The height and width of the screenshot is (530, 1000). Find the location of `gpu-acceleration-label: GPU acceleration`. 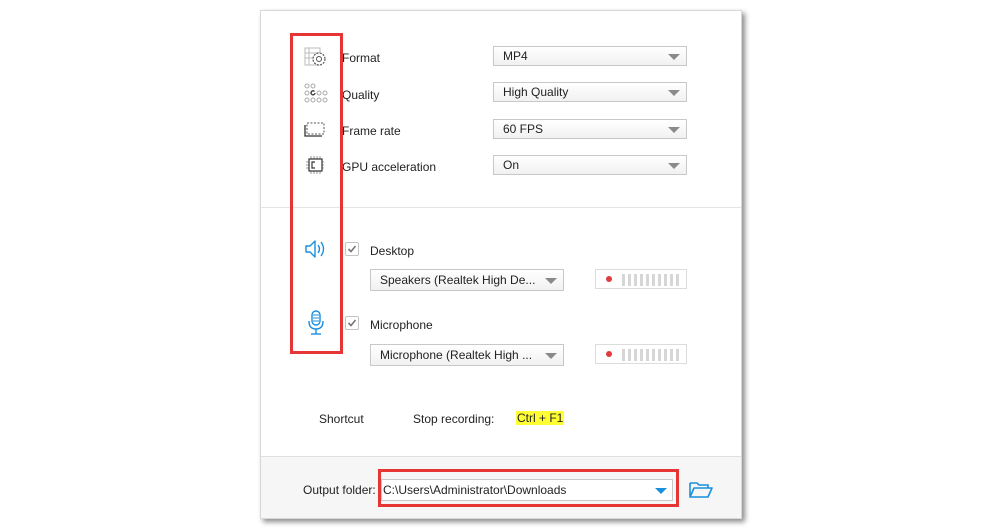

gpu-acceleration-label: GPU acceleration is located at coordinates (389, 167).